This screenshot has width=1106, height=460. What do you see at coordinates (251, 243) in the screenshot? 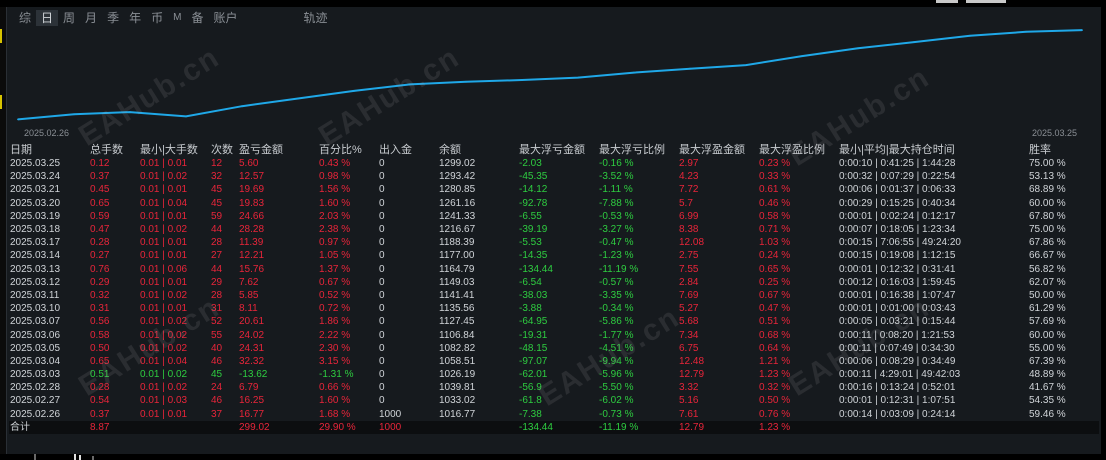
I see `table-cell: 11.39` at bounding box center [251, 243].